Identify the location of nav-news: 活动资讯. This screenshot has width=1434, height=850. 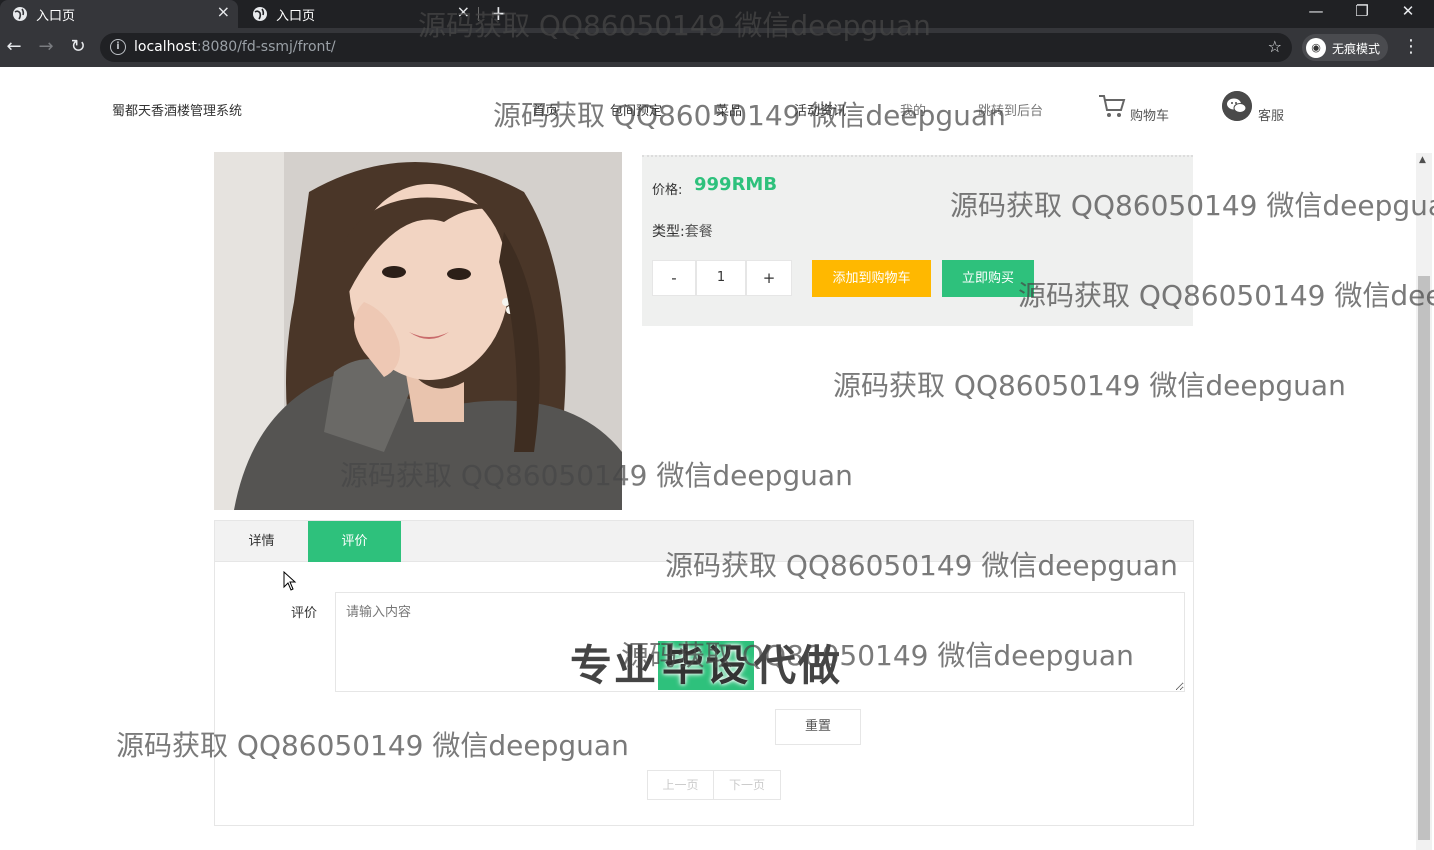
(820, 109).